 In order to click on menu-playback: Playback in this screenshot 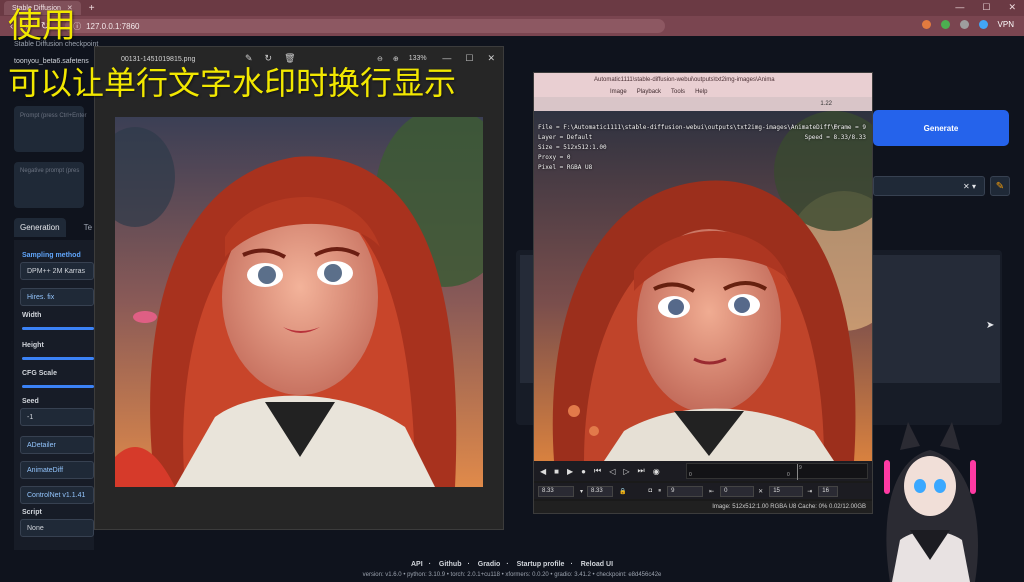, I will do `click(649, 92)`.